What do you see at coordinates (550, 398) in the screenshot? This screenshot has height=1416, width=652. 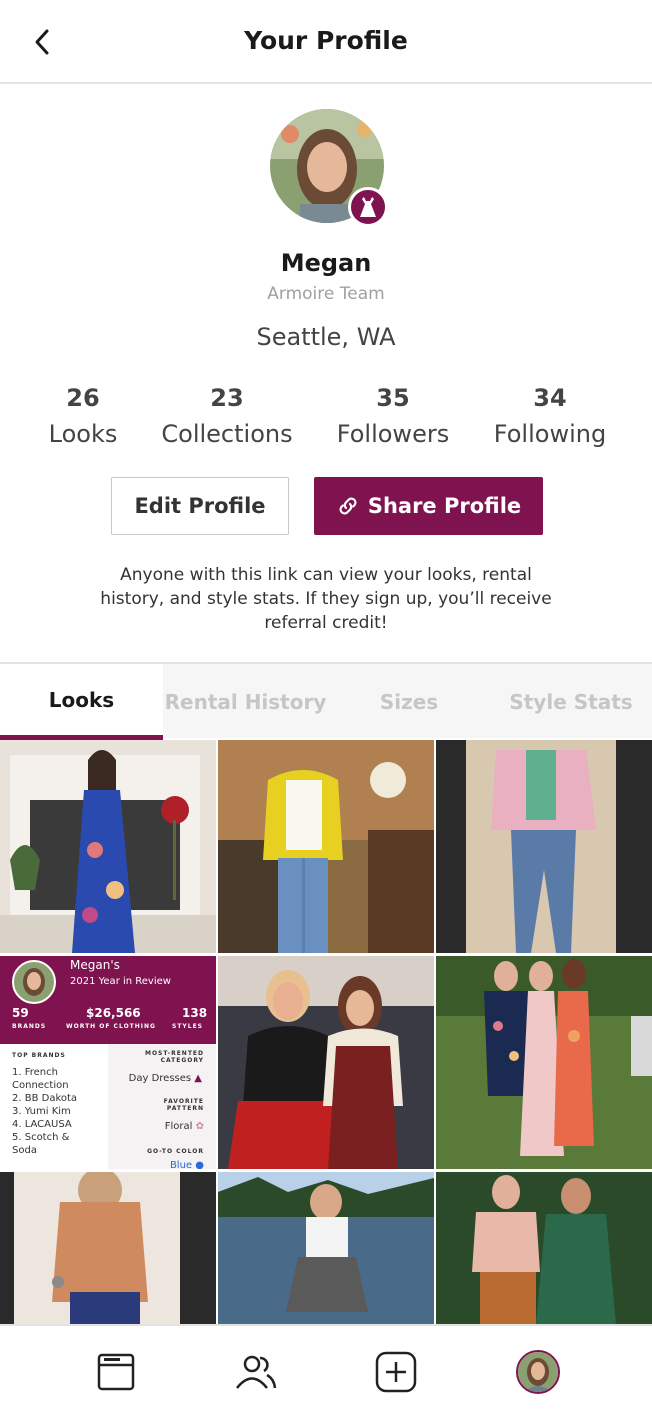 I see `stat-value: 34` at bounding box center [550, 398].